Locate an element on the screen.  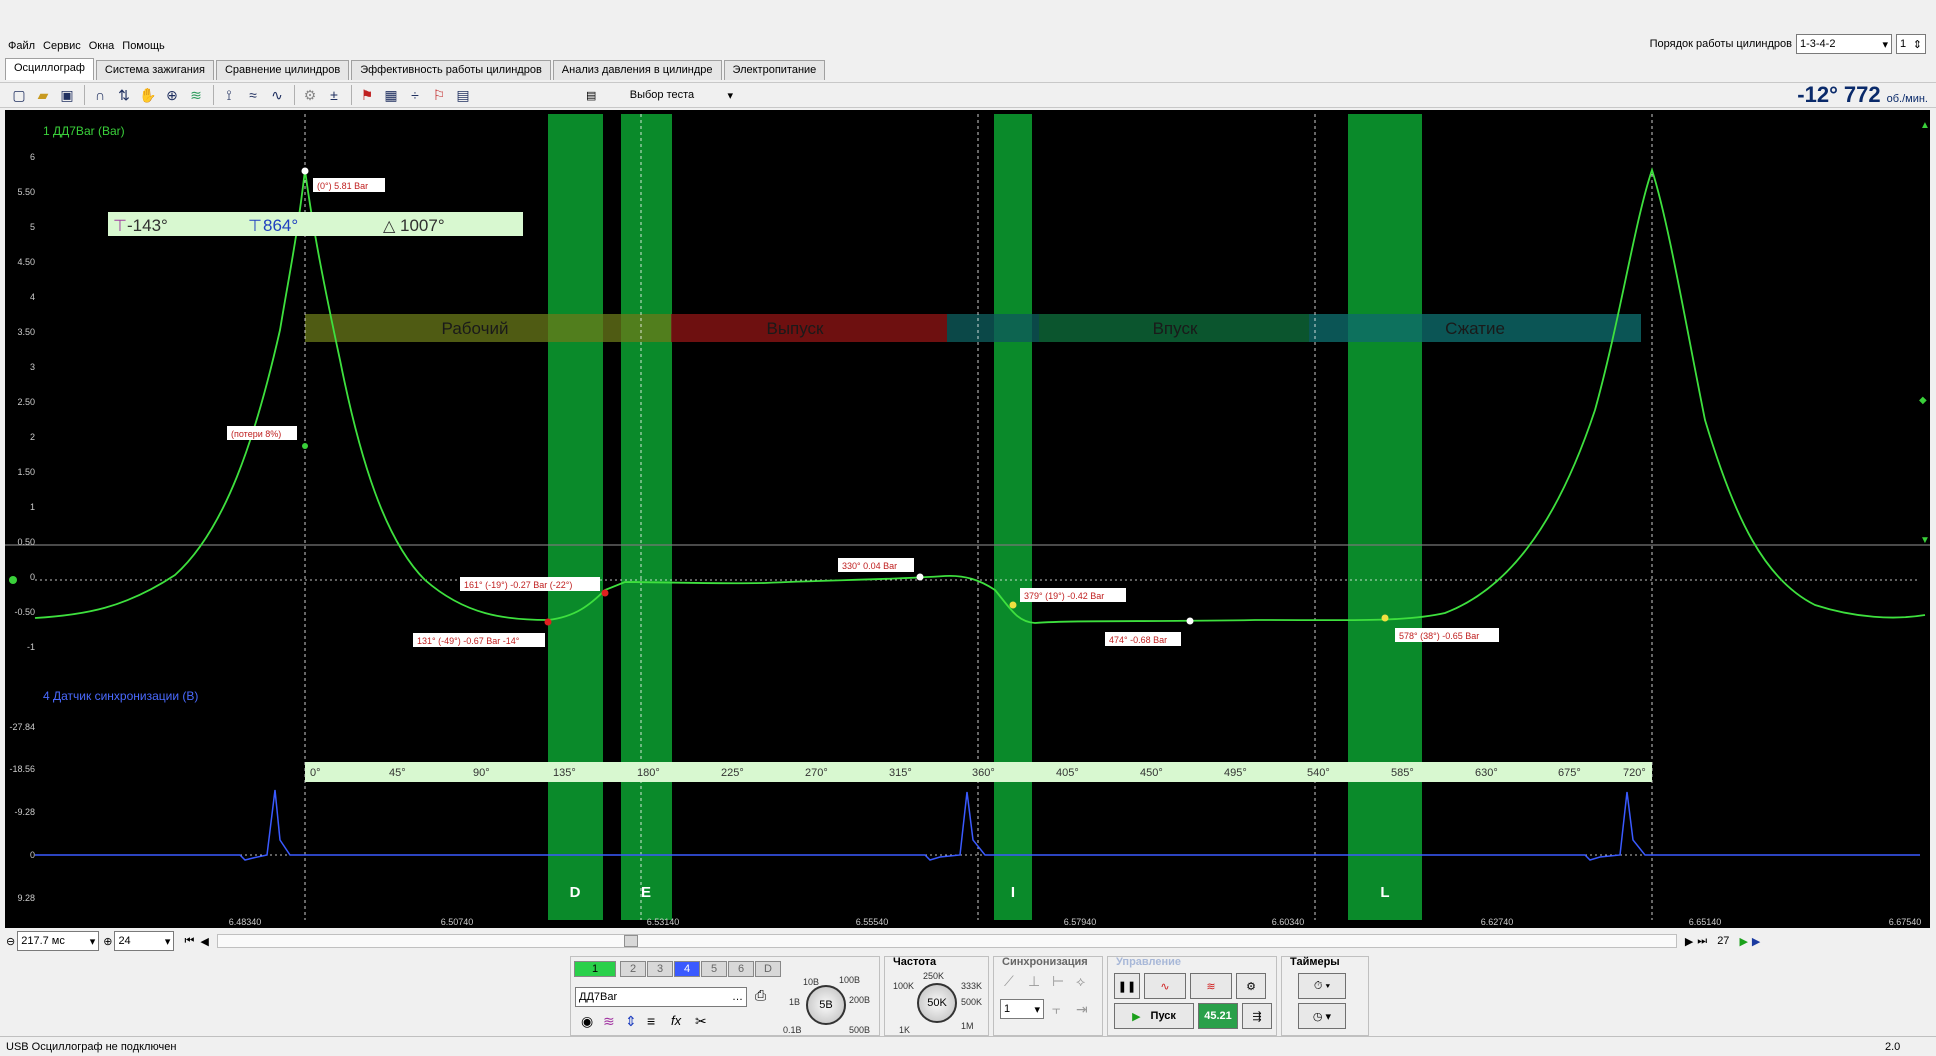
auto-icon: ⚙ is located at coordinates (310, 95).